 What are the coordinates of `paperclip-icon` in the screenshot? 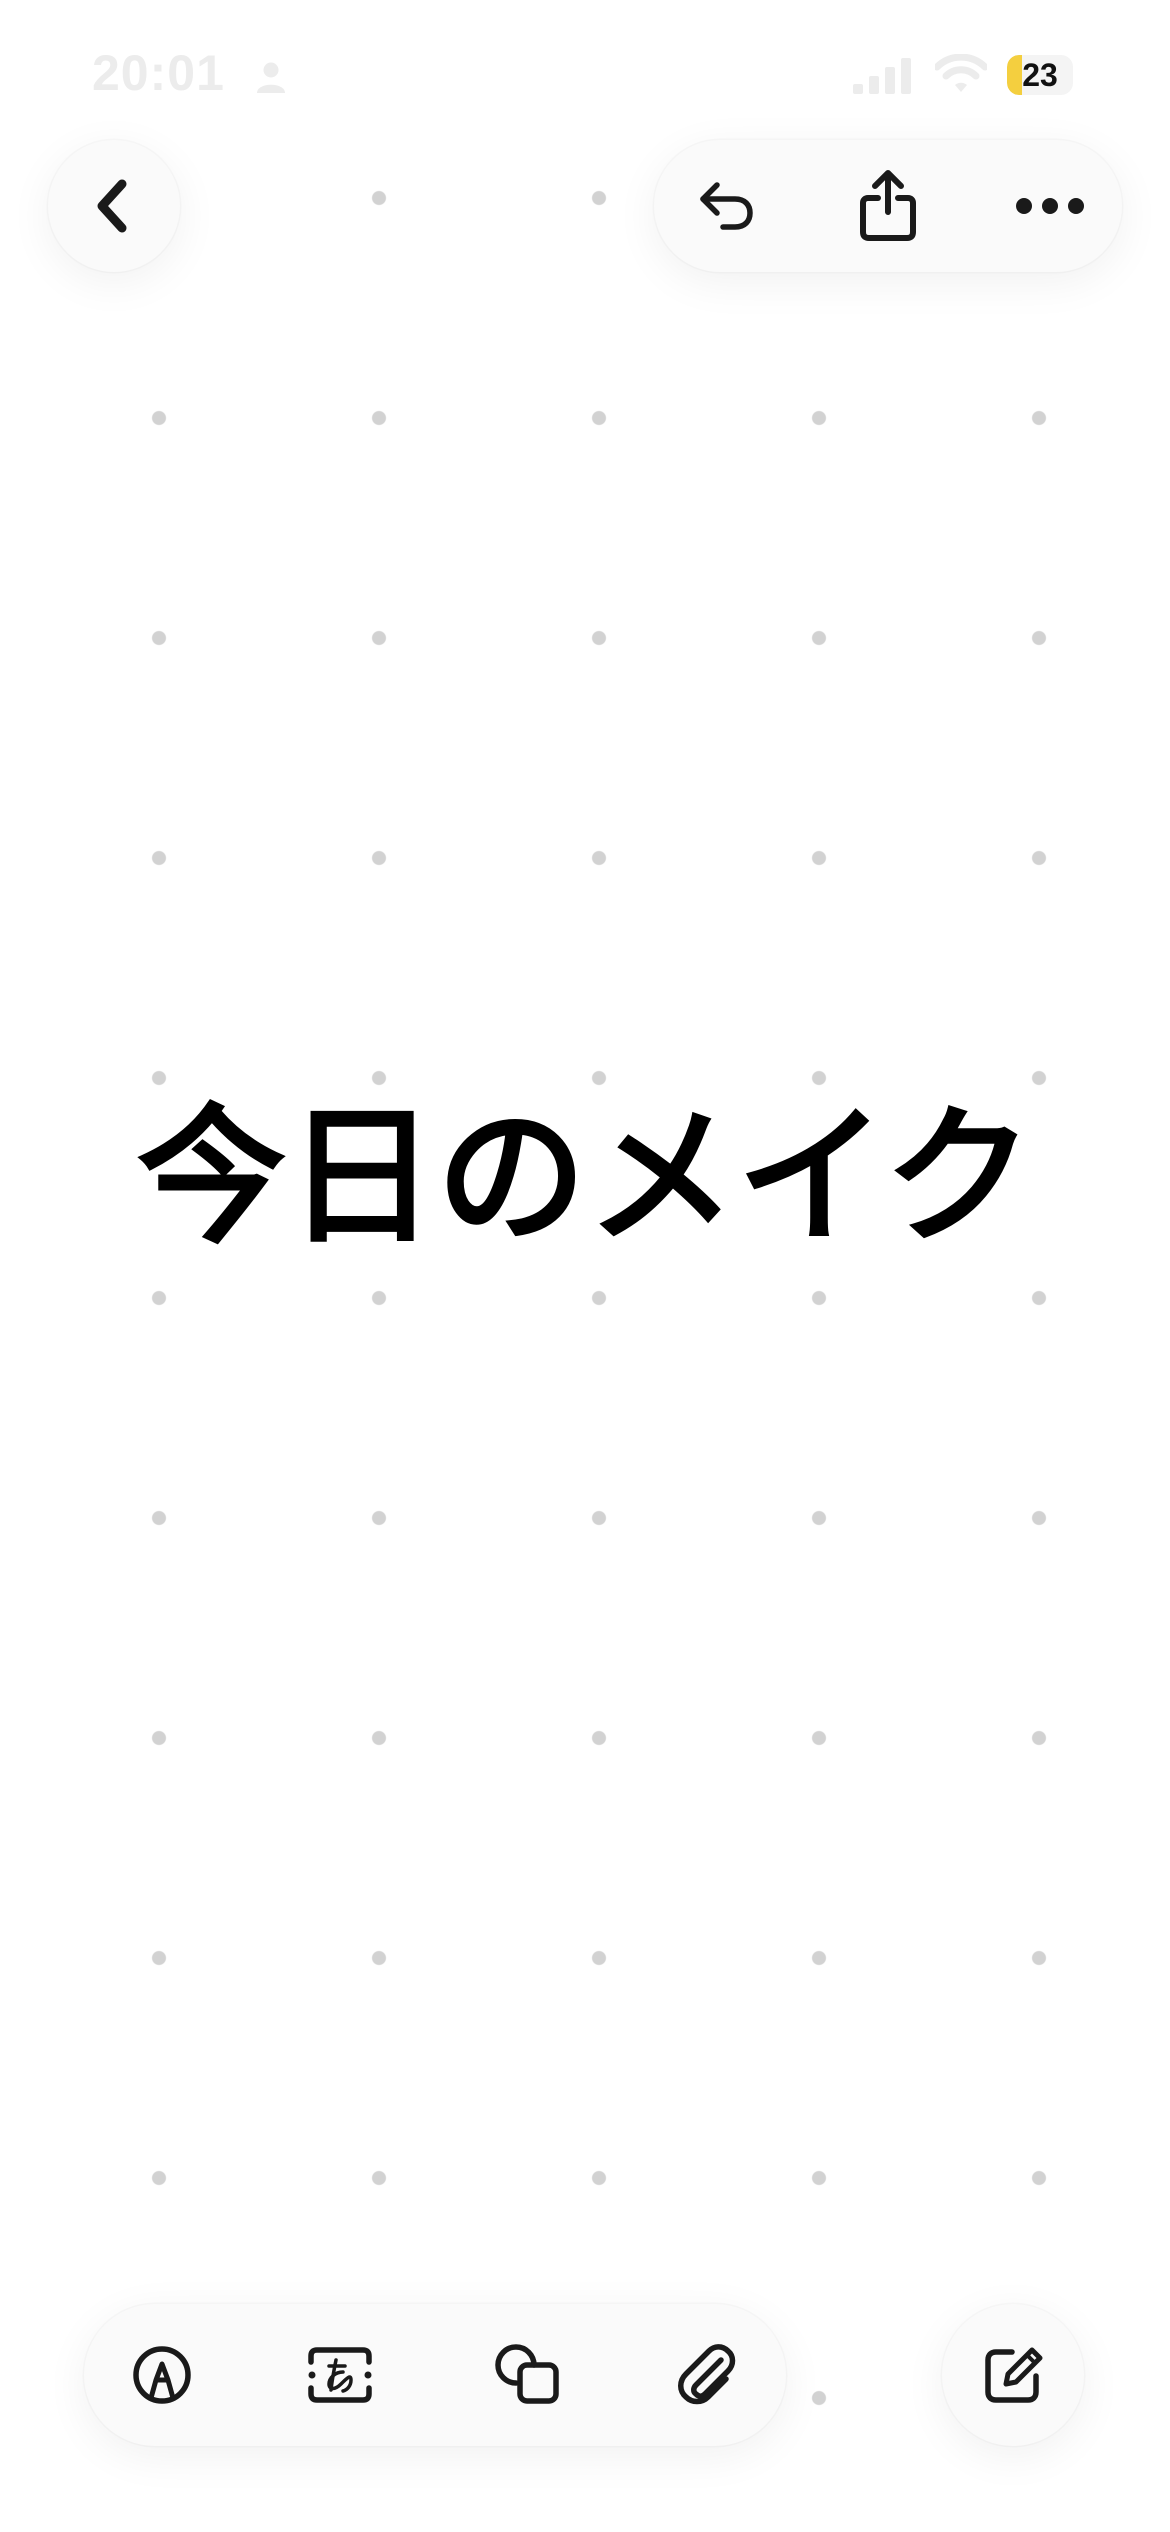 It's located at (707, 2374).